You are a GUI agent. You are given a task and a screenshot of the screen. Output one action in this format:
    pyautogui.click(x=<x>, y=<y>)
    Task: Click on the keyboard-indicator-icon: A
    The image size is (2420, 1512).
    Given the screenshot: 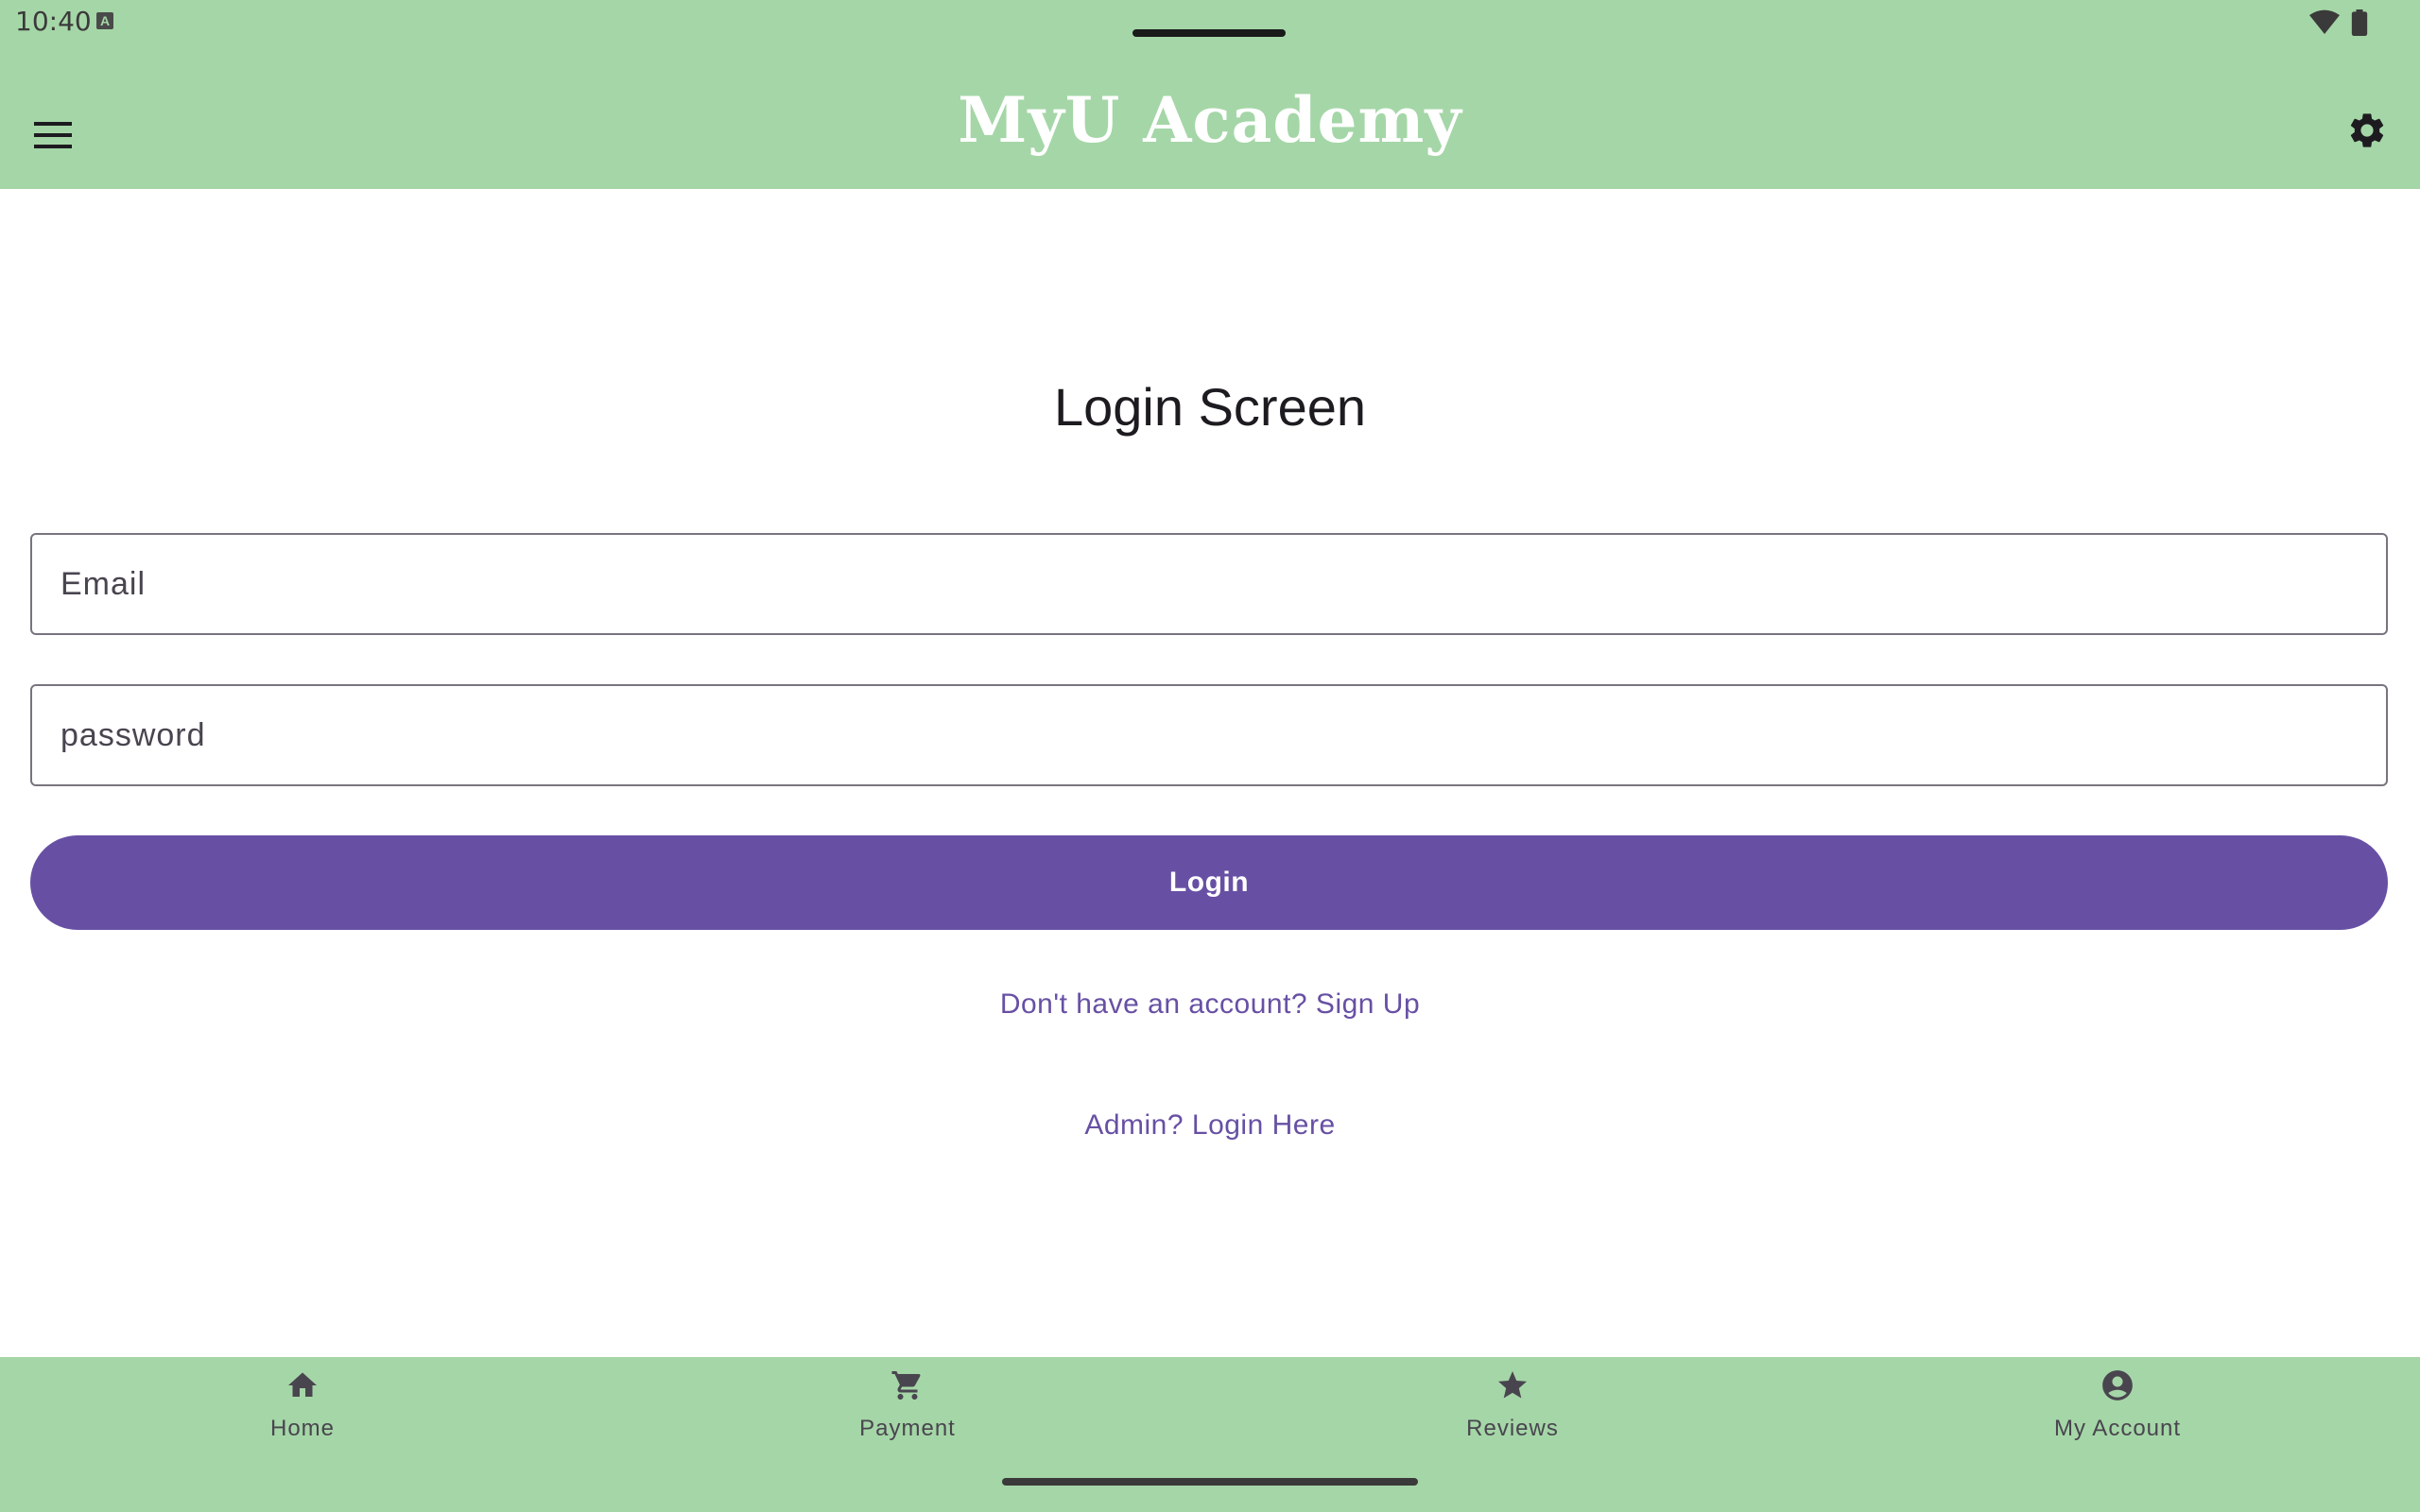 What is the action you would take?
    pyautogui.click(x=104, y=20)
    